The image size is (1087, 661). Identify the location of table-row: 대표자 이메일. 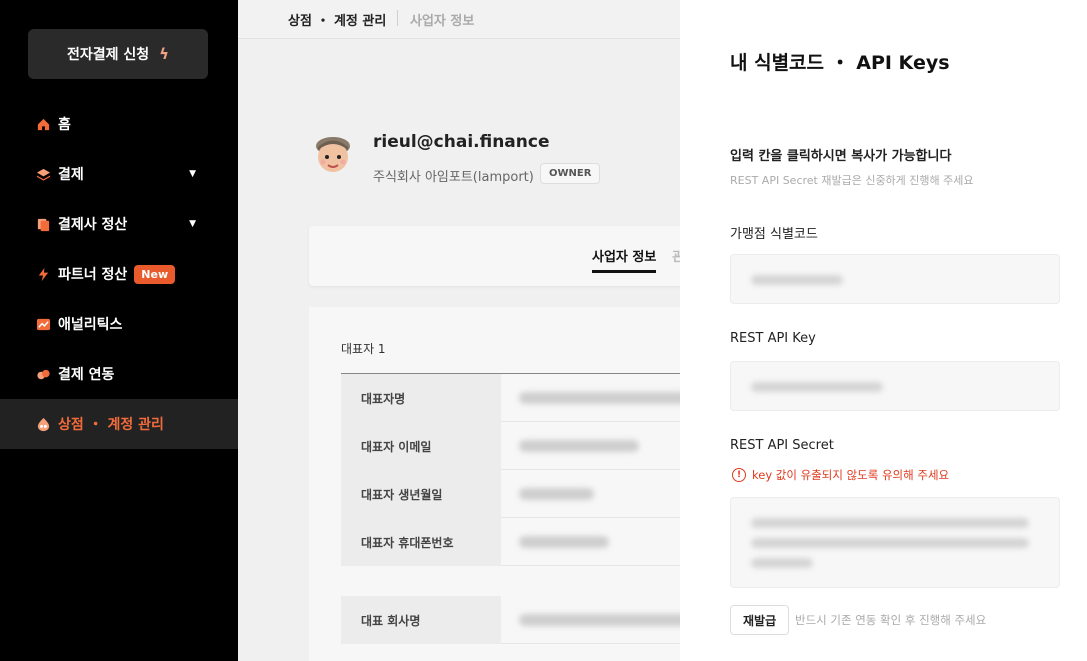
(535, 446).